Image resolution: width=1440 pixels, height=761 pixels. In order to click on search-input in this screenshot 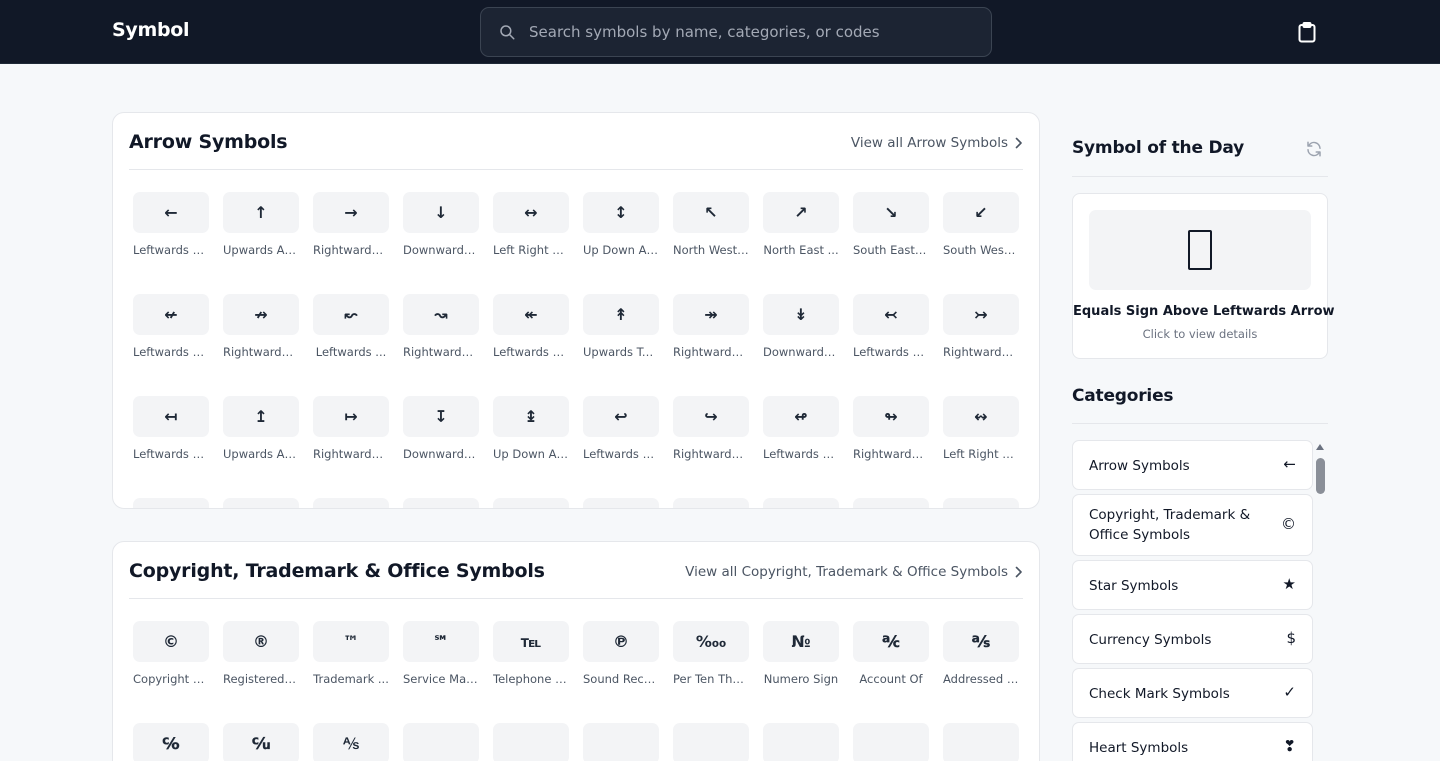, I will do `click(754, 32)`.